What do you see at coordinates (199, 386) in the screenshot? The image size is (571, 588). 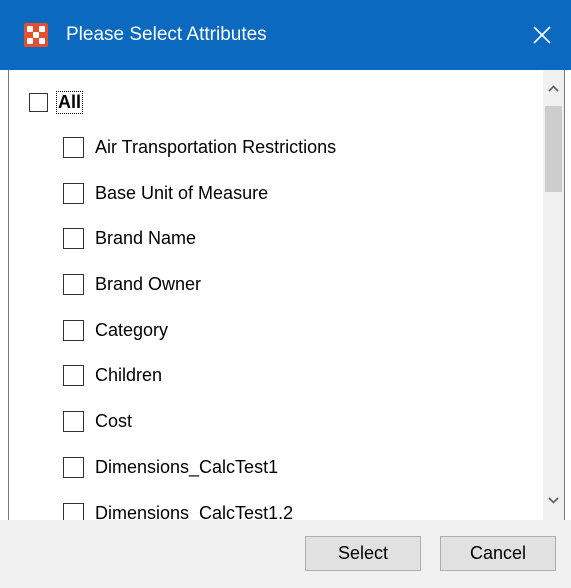 I see `attribute-item: Children` at bounding box center [199, 386].